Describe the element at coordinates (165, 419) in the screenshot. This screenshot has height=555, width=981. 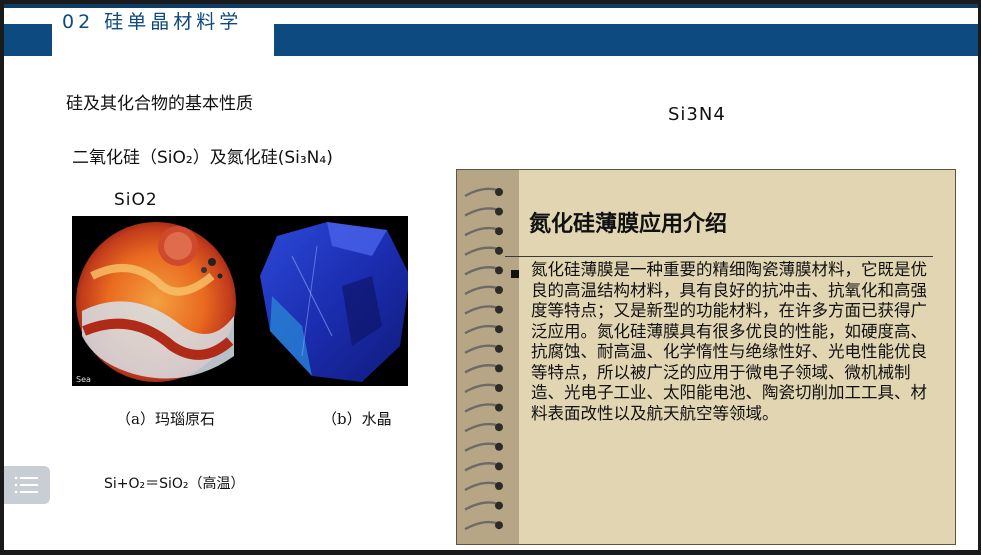
I see `caption-agate: （a）玛瑙原石` at that location.